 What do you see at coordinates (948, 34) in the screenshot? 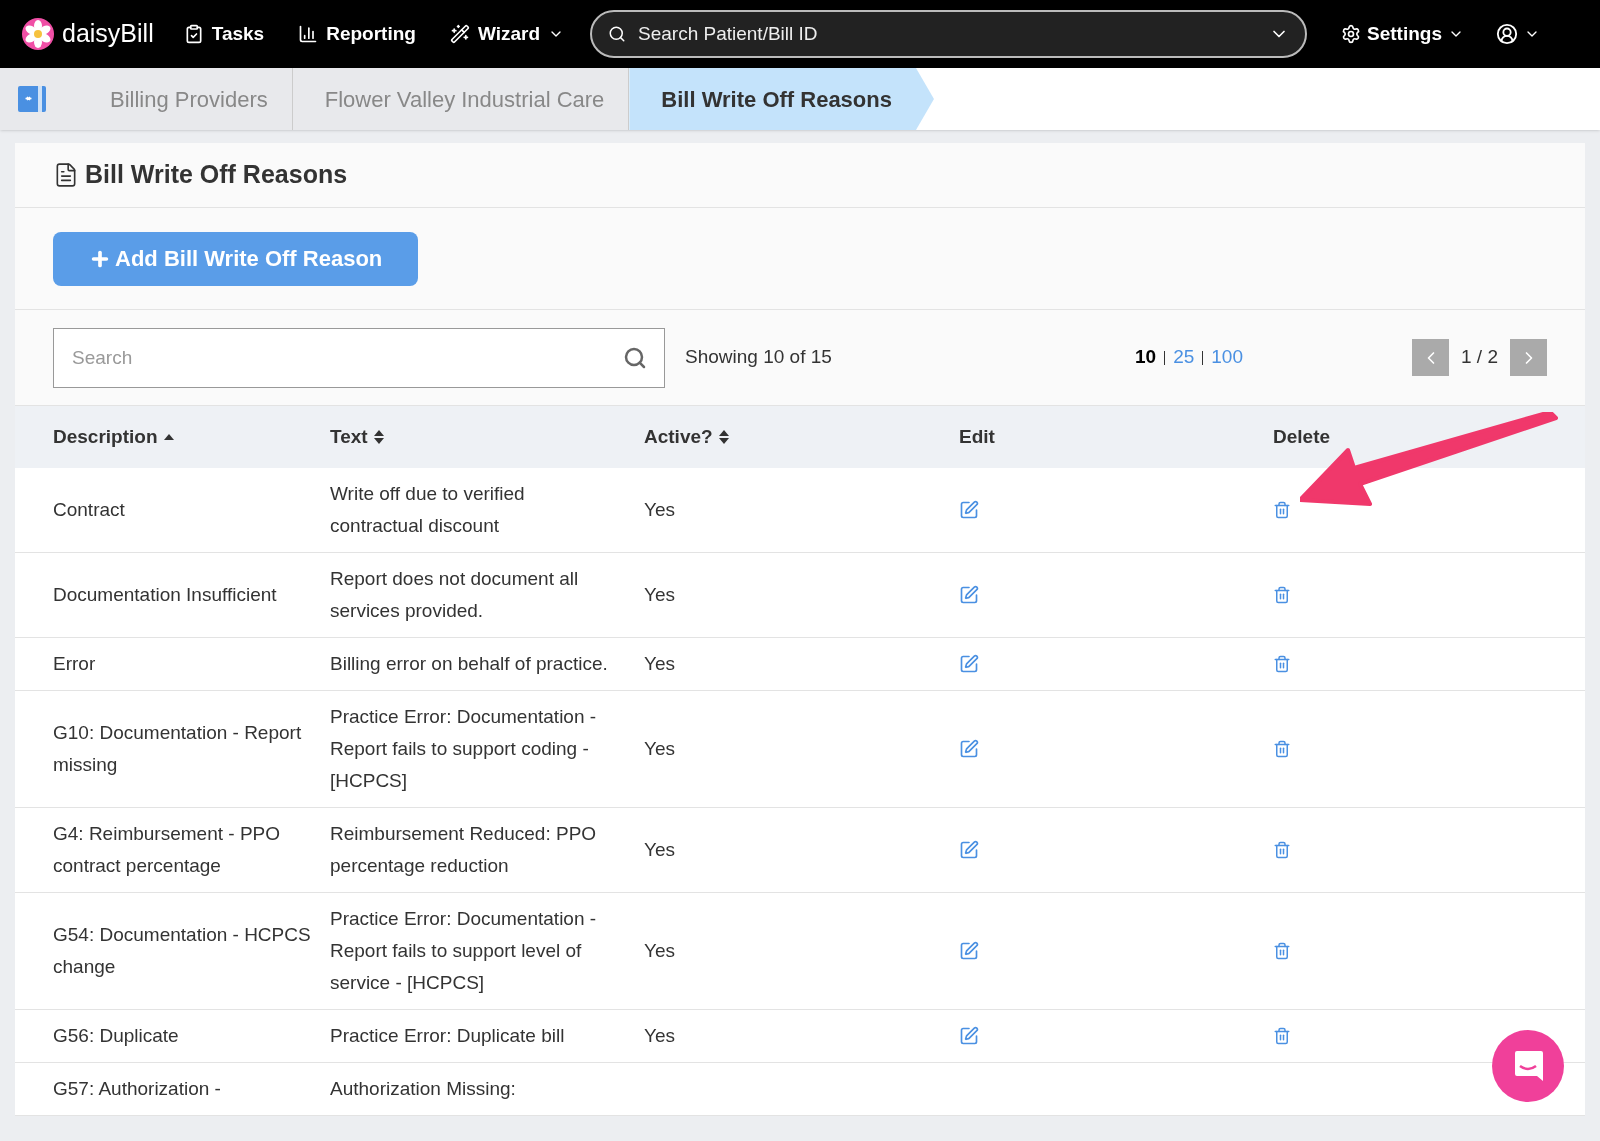
I see `search-field: Search Patient/Bill ID` at bounding box center [948, 34].